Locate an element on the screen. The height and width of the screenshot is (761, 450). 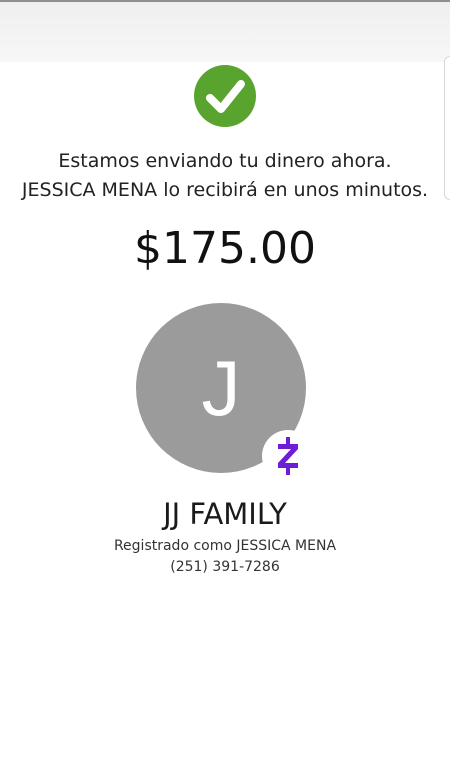
top-bar is located at coordinates (225, 31).